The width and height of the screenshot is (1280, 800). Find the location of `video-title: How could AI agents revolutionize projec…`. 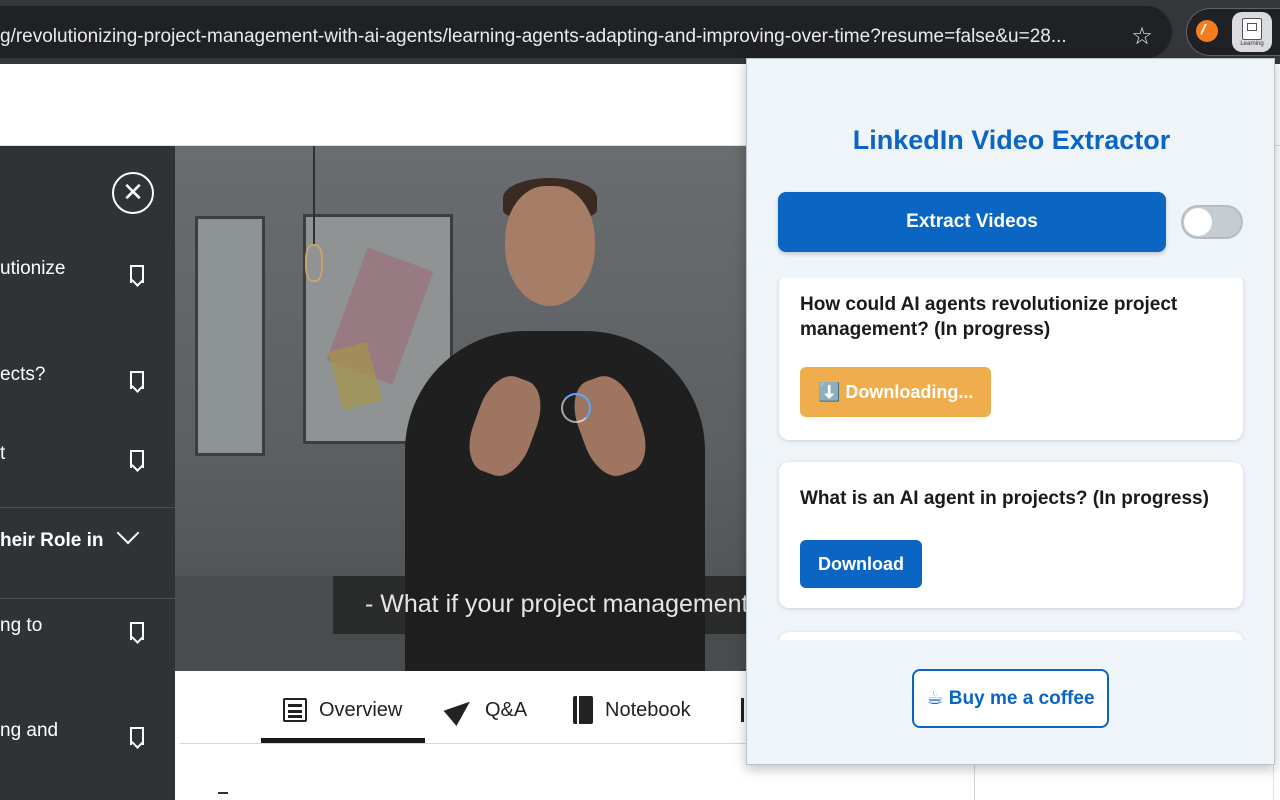

video-title: How could AI agents revolutionize projec… is located at coordinates (989, 317).